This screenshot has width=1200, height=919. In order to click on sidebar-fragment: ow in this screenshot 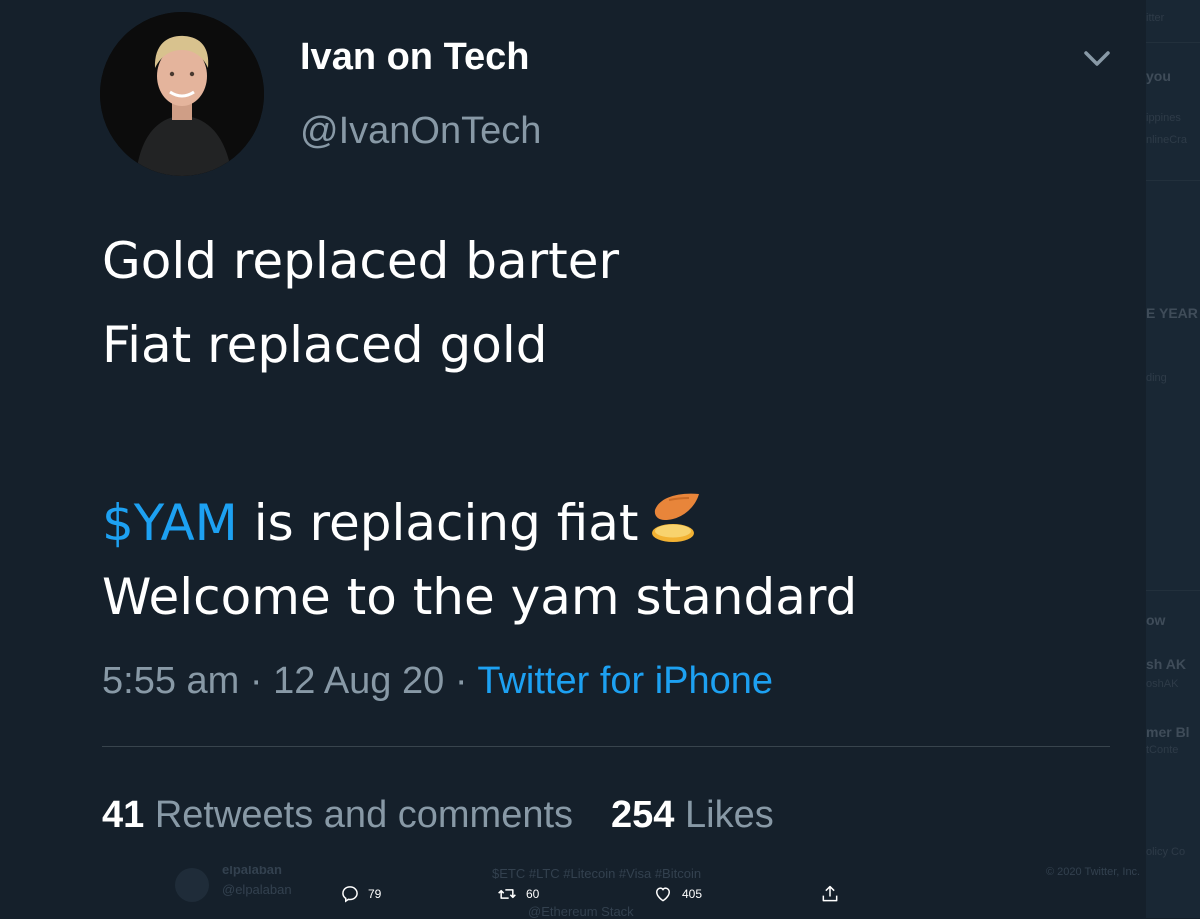, I will do `click(1156, 620)`.